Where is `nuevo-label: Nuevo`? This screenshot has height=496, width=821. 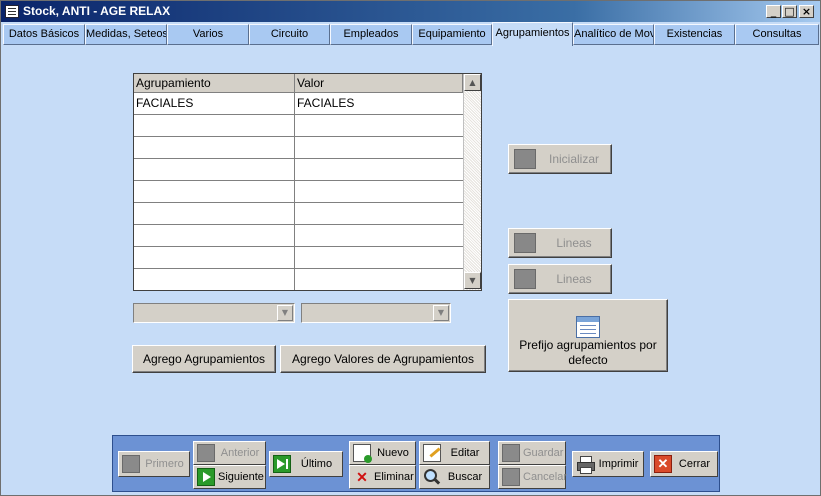 nuevo-label: Nuevo is located at coordinates (393, 453).